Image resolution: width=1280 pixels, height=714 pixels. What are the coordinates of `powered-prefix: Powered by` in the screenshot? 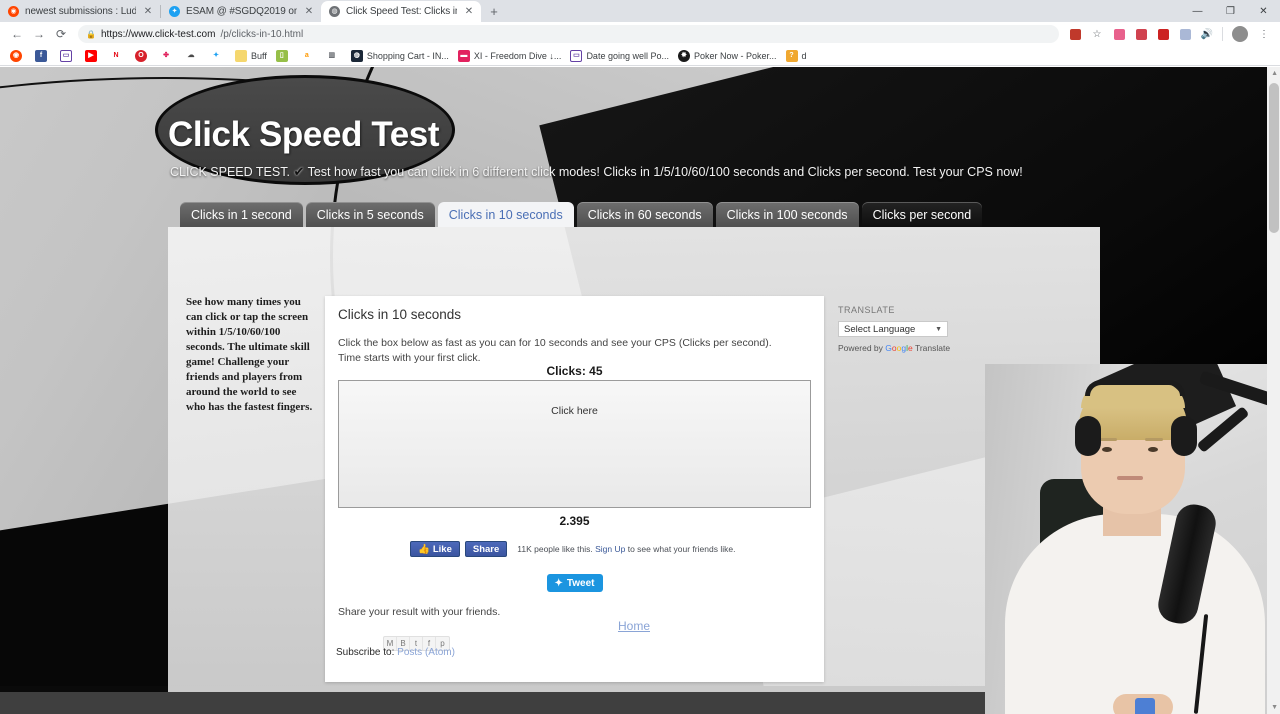 It's located at (860, 348).